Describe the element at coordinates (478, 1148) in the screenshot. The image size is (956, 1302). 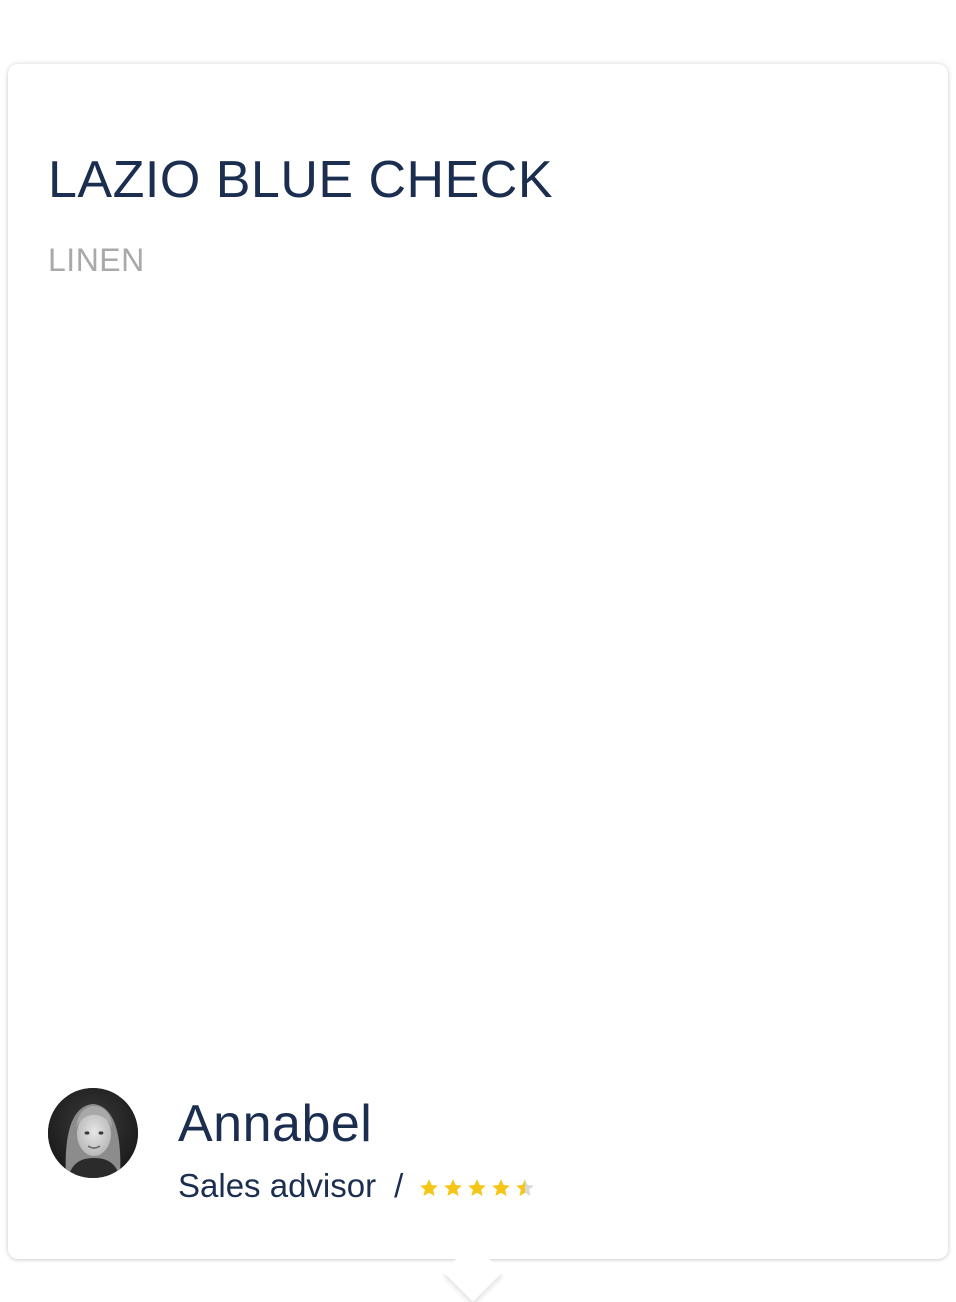
I see `advisor-block: Annabel Sales advisor /` at that location.